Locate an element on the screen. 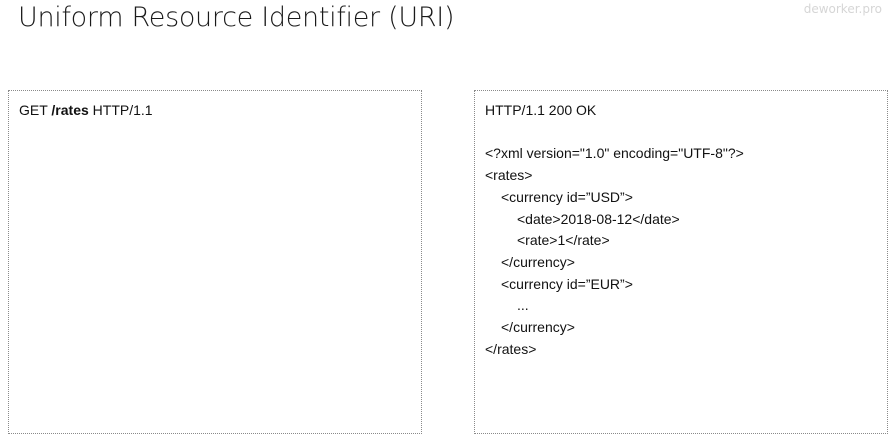 This screenshot has height=444, width=896. xml-currency-eur-close: </currency> is located at coordinates (538, 327).